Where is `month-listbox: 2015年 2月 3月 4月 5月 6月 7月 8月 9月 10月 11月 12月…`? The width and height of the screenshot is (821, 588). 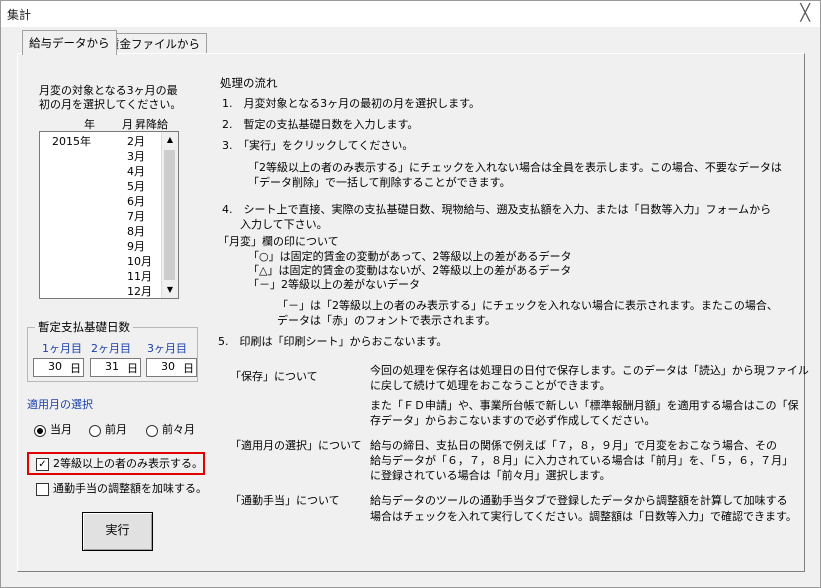
month-listbox: 2015年 2月 3月 4月 5月 6月 7月 8月 9月 10月 11月 12月… is located at coordinates (109, 215).